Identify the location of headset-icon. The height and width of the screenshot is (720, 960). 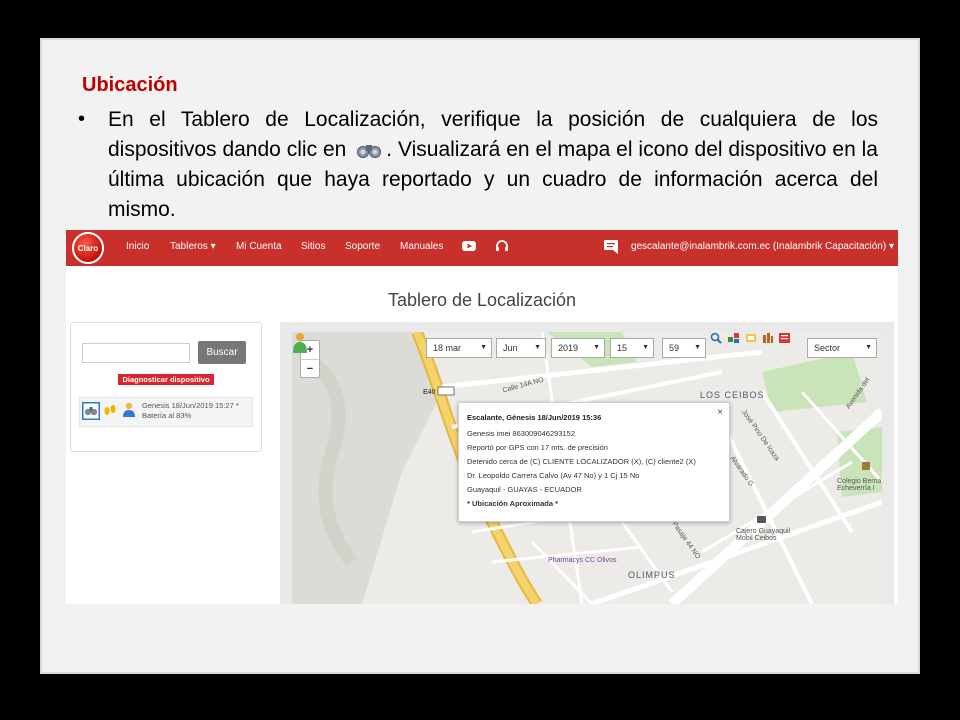
(502, 246).